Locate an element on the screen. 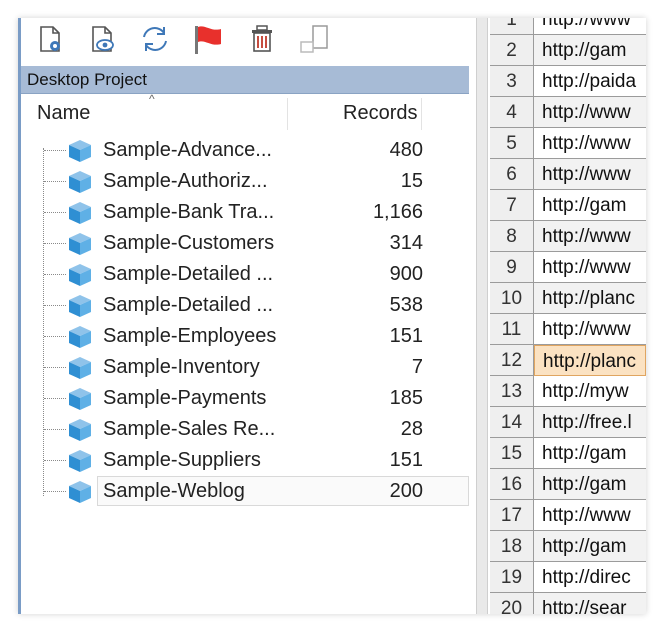  project-item-records: 200 is located at coordinates (406, 491).